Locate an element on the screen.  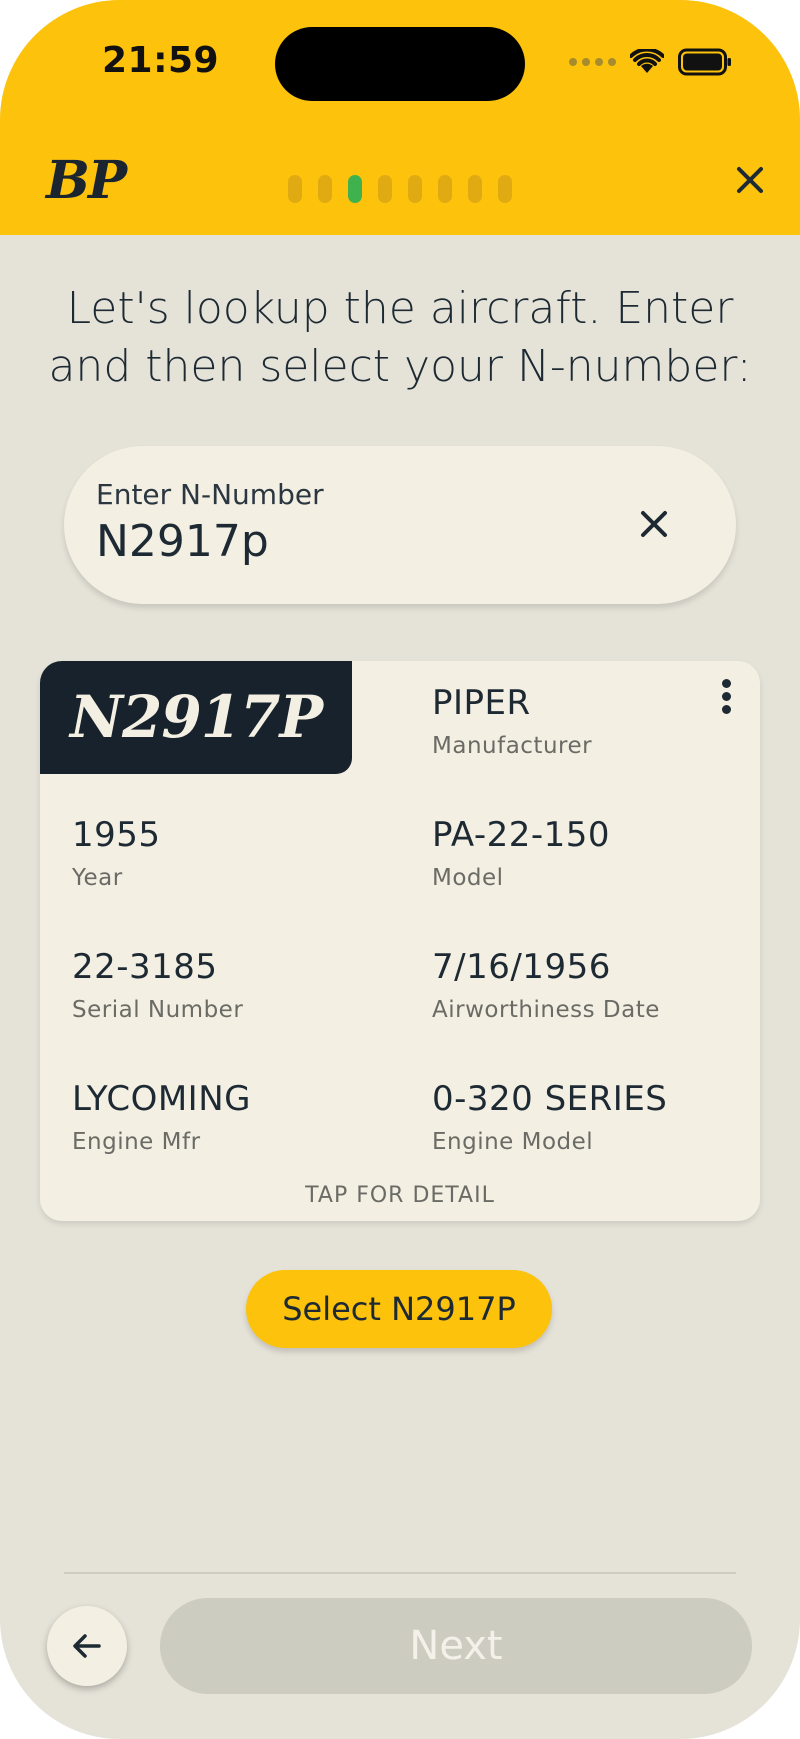
year-label: Year is located at coordinates (97, 878).